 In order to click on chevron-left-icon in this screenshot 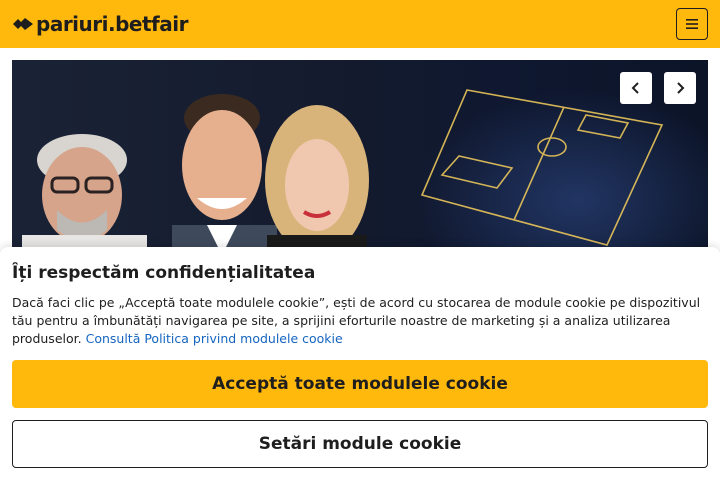, I will do `click(635, 88)`.